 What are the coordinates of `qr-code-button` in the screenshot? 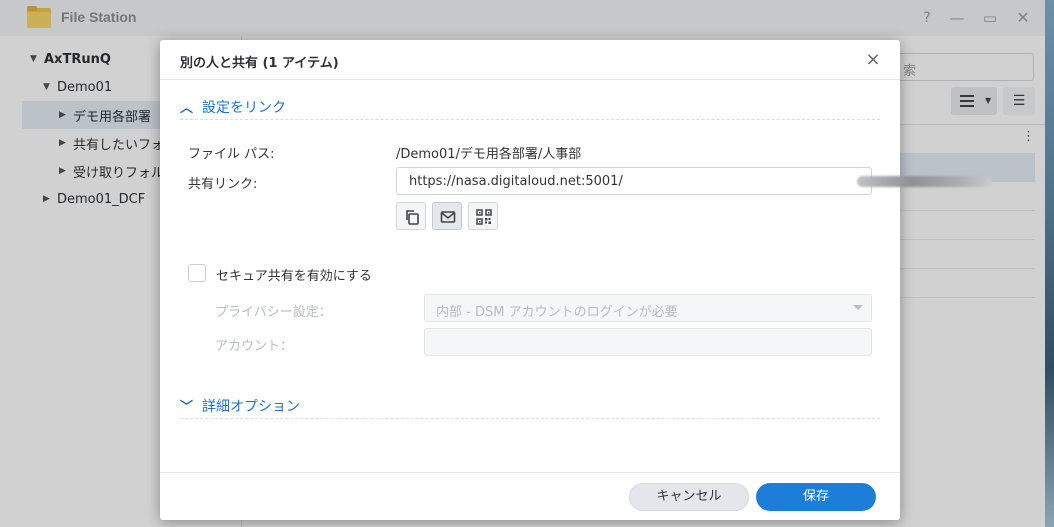 It's located at (483, 216).